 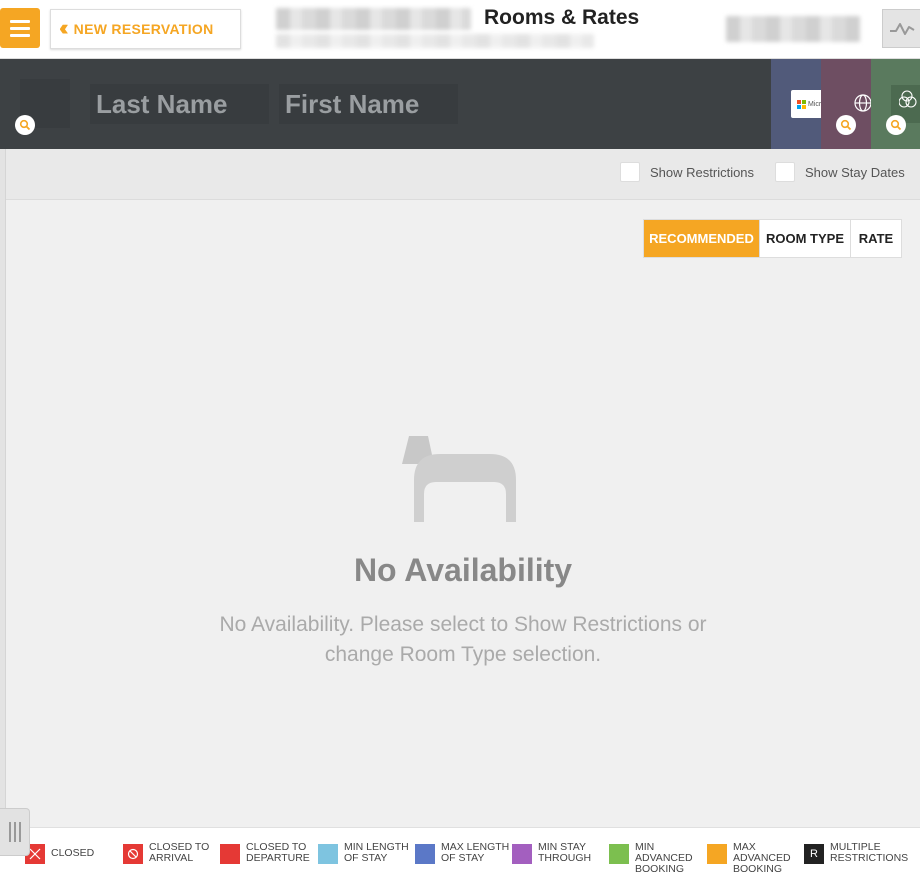 I want to click on windows-logo-icon, so click(x=801, y=104).